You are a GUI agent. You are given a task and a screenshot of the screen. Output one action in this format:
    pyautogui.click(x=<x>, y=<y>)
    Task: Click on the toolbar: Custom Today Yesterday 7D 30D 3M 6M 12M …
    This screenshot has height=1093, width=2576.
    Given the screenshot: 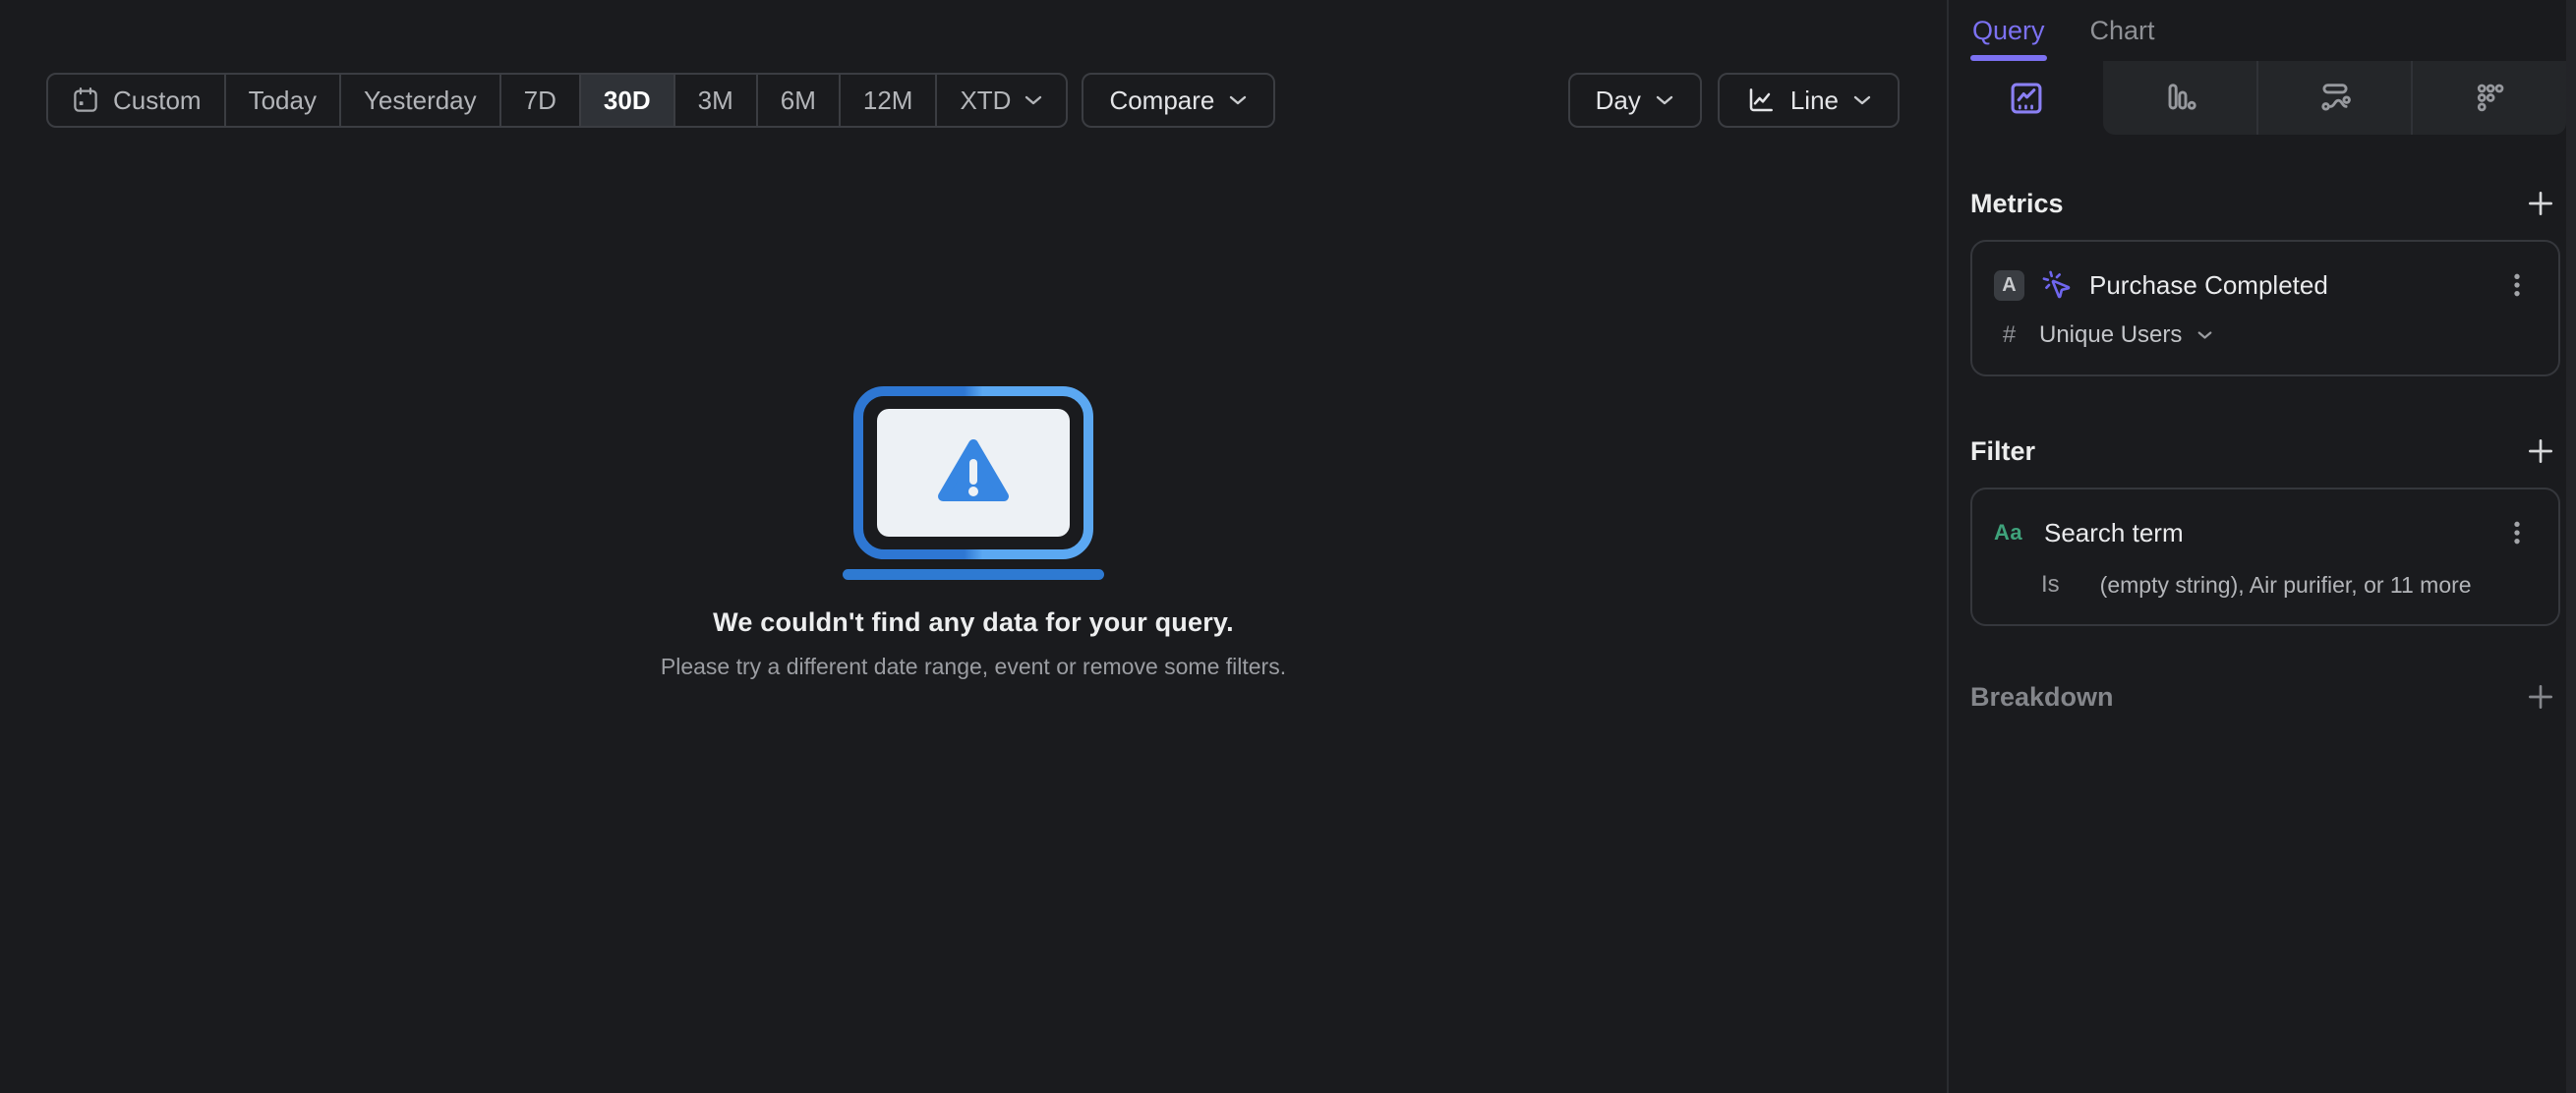 What is the action you would take?
    pyautogui.click(x=973, y=100)
    